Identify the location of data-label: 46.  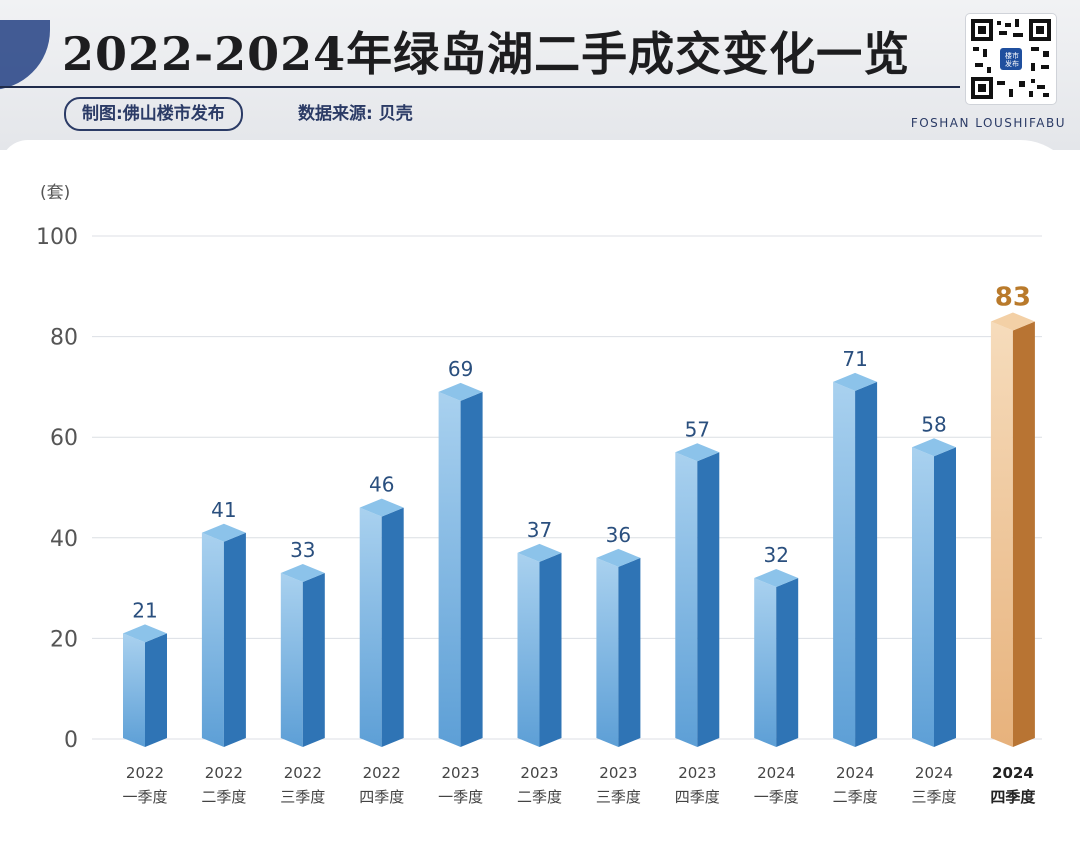
(381, 485).